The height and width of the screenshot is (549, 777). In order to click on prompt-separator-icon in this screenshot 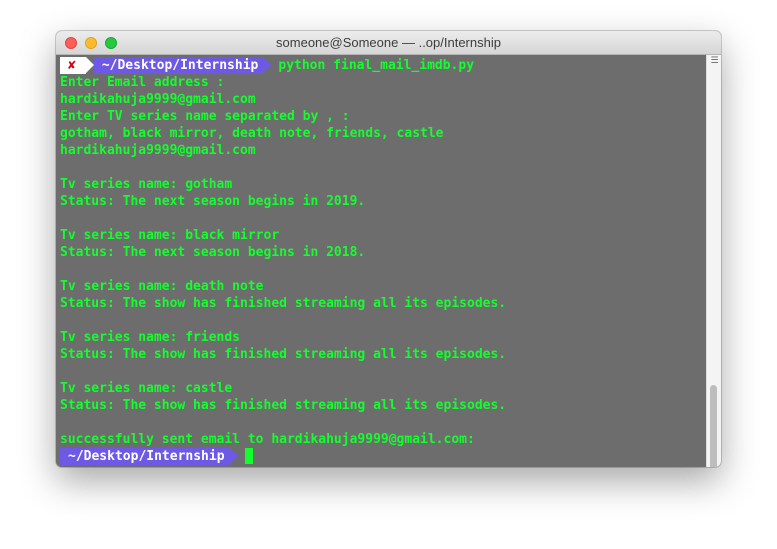, I will do `click(89, 65)`.